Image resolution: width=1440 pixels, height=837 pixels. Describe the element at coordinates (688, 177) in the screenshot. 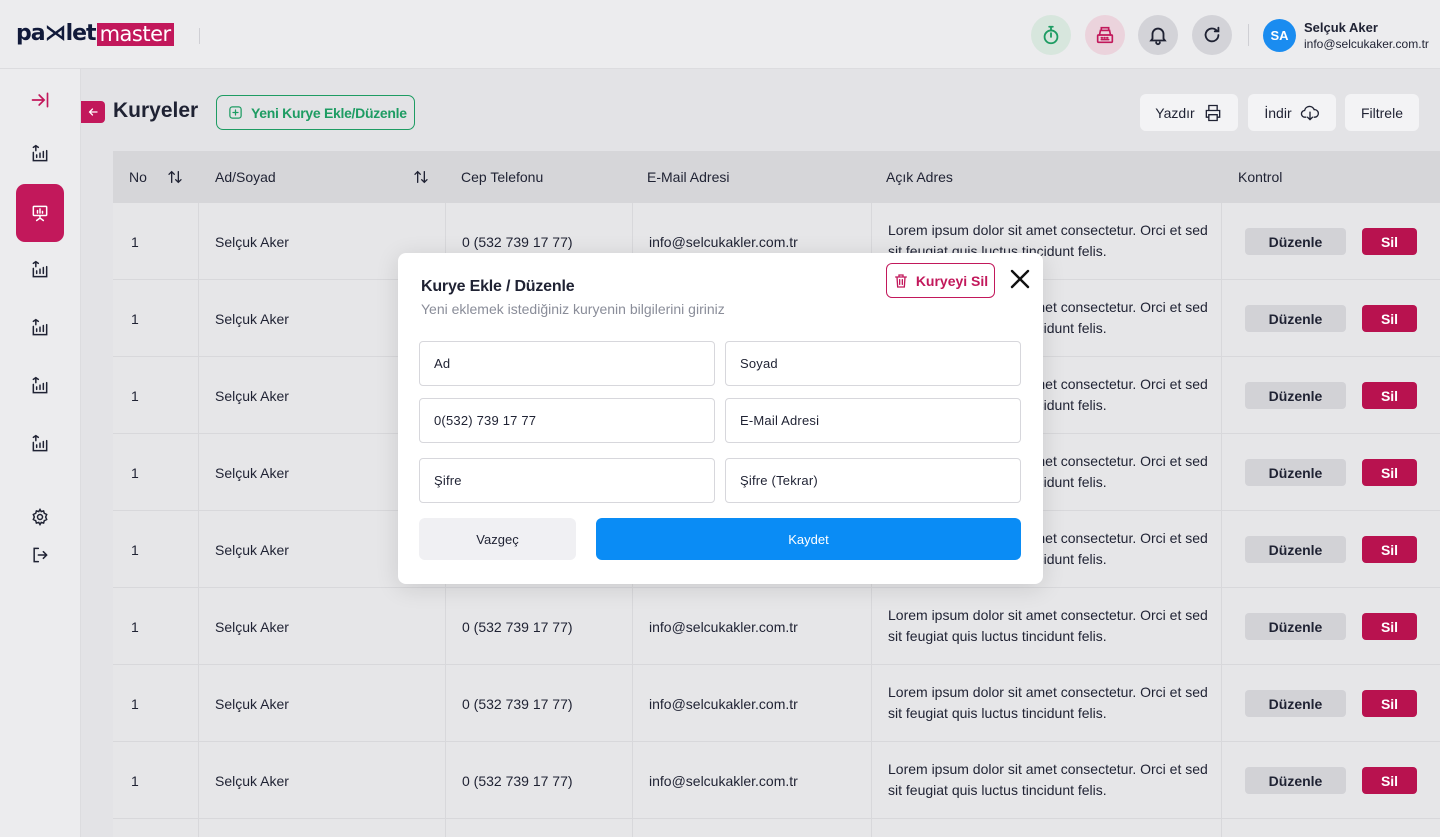

I see `col-email: E-Mail Adresi` at that location.